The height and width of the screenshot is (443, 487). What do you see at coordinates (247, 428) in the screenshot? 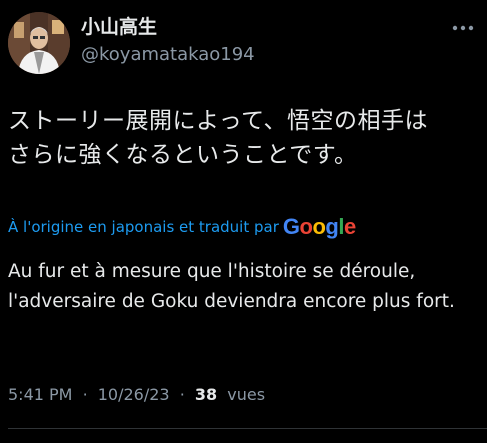
I see `divider` at bounding box center [247, 428].